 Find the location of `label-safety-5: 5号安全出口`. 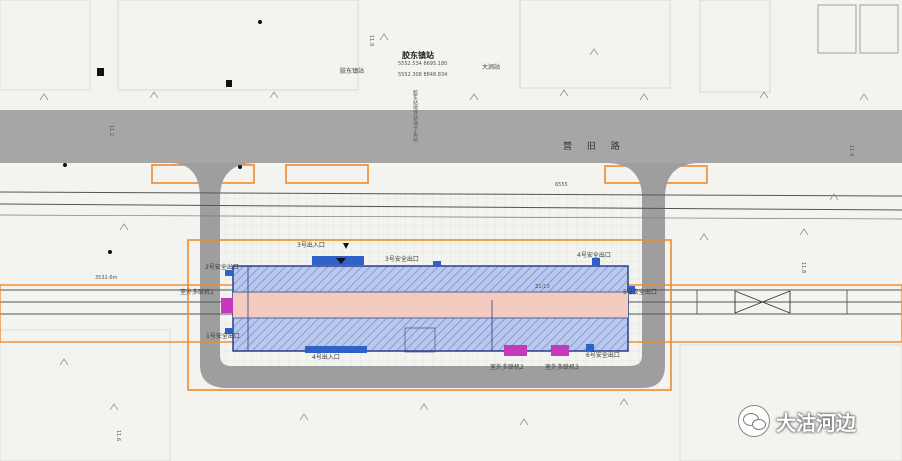

label-safety-5: 5号安全出口 is located at coordinates (640, 292).